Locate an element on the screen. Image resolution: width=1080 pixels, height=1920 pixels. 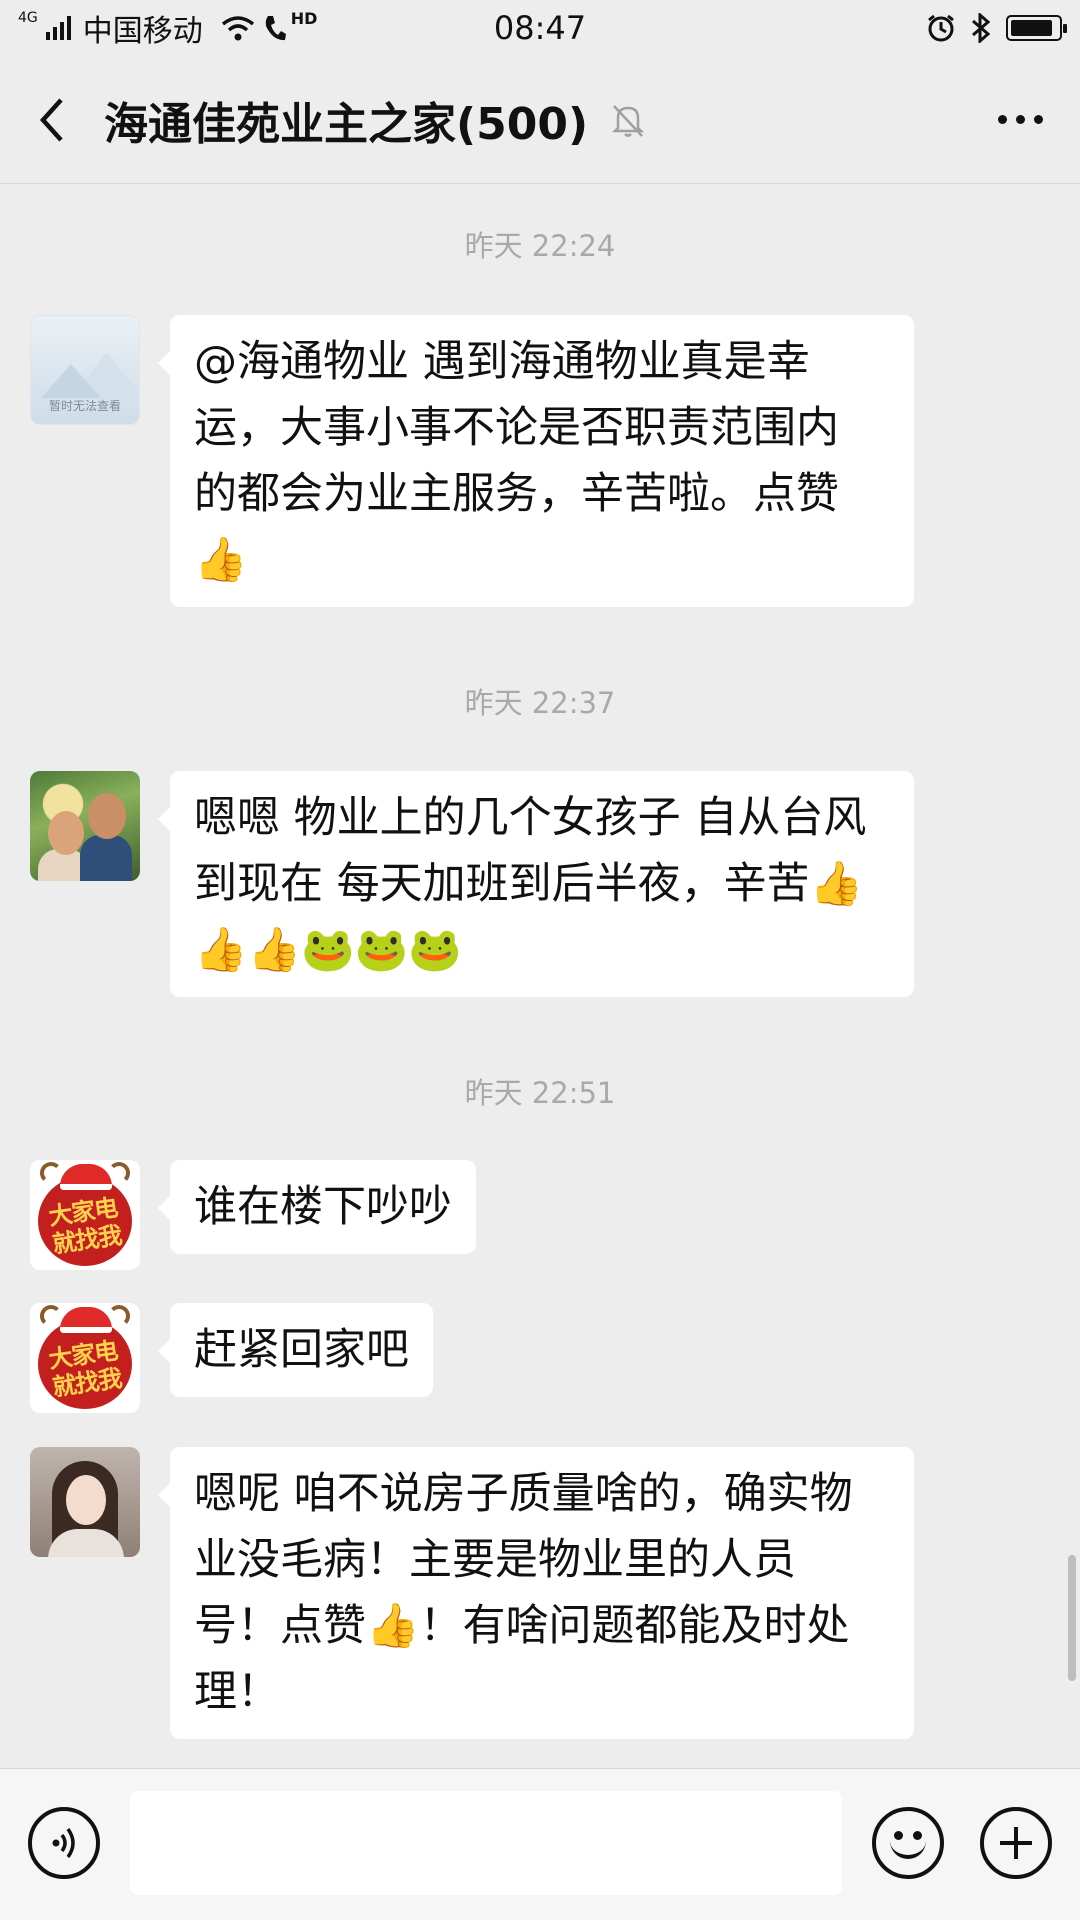
message-bubble: 嗯嗯 物业上的几个女孩子 自从台风 到现在 每天加班到后半夜，辛苦👍 👍👍🐸🐸🐸 is located at coordinates (536, 884).